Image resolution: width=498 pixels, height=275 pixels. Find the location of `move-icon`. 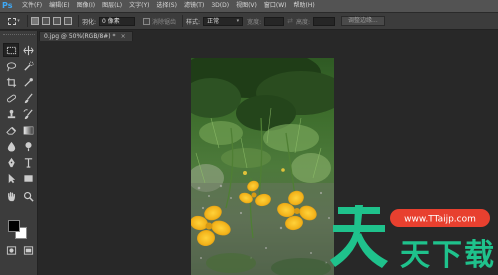

move-icon is located at coordinates (28, 50).